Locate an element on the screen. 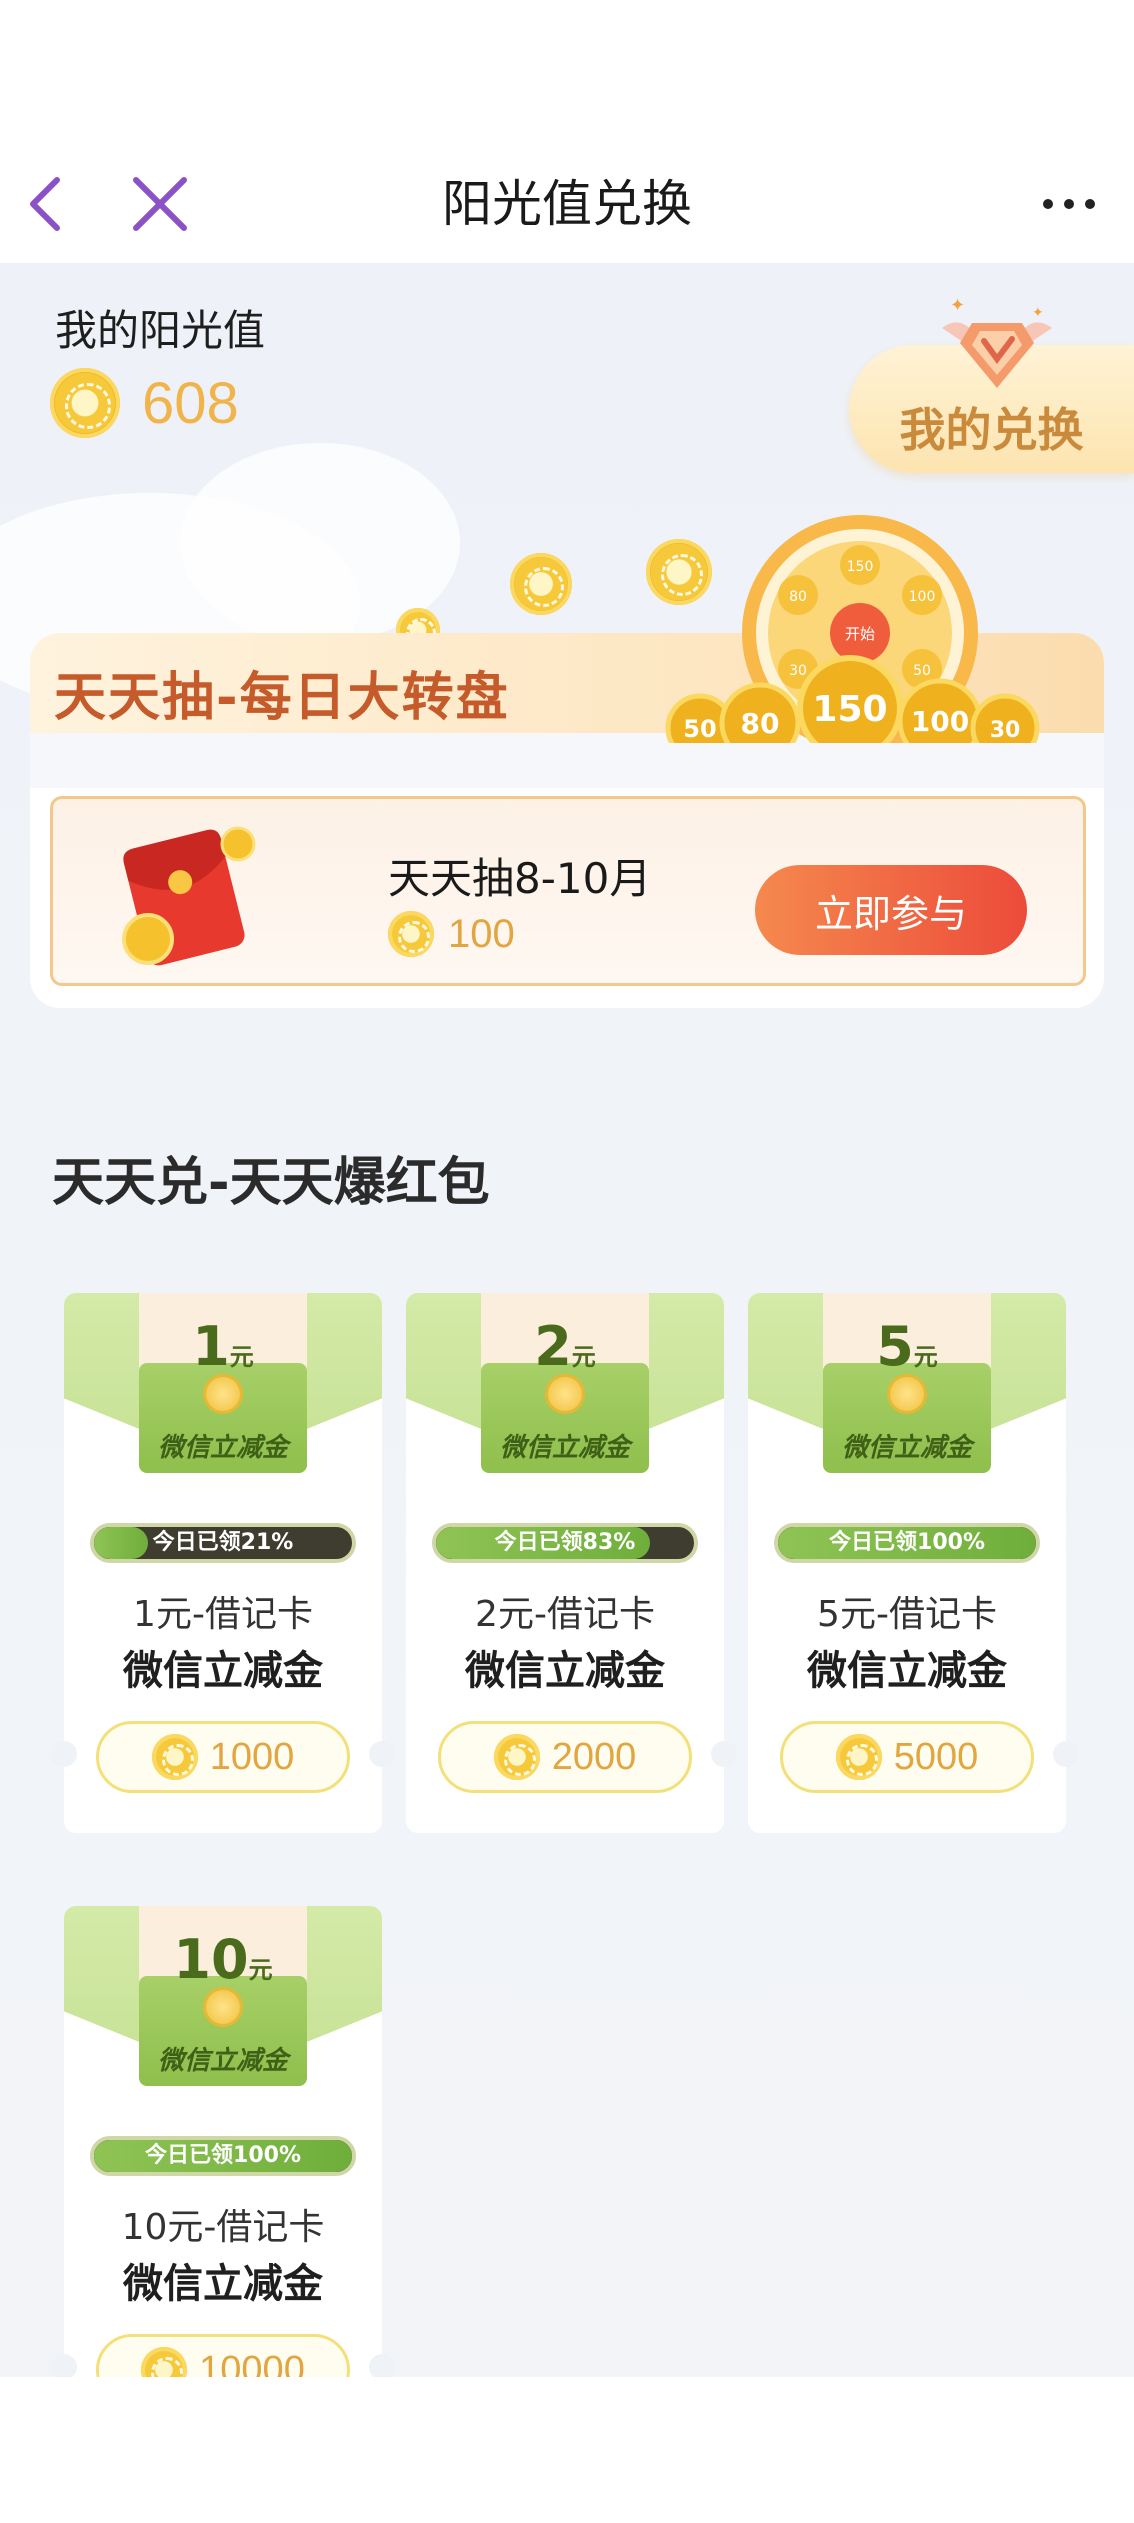 This screenshot has height=2523, width=1134. lottery-cost-row: 100 is located at coordinates (451, 934).